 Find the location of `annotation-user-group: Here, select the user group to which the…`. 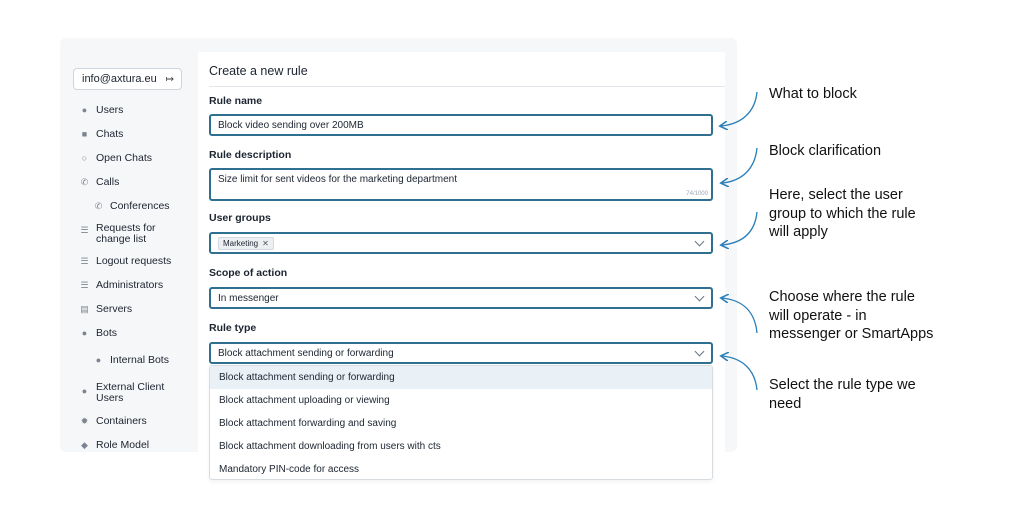

annotation-user-group: Here, select the user group to which the… is located at coordinates (842, 213).